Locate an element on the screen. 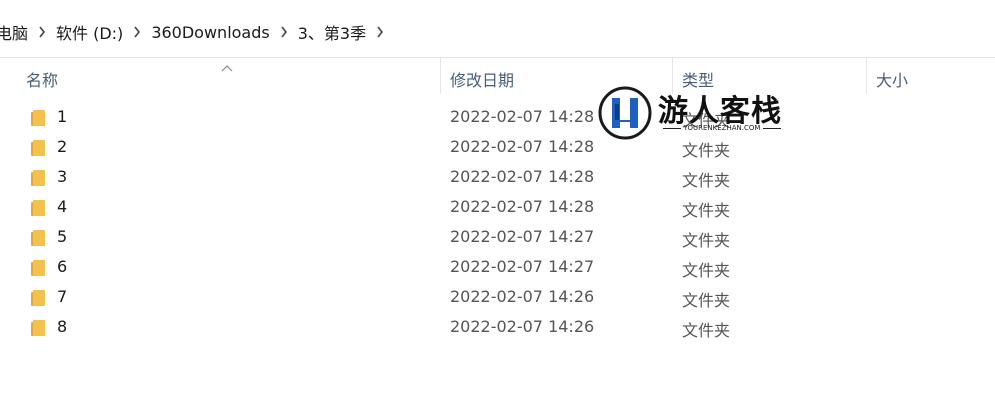 This screenshot has height=398, width=995. breadcrumb-item-drive: 软件 (D:) is located at coordinates (89, 32).